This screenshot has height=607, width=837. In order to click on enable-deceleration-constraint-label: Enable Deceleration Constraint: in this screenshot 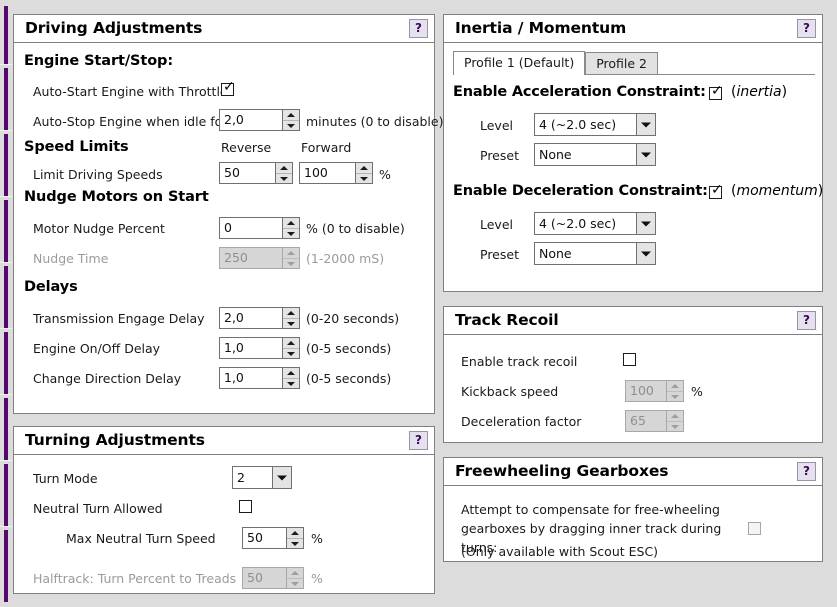, I will do `click(580, 191)`.